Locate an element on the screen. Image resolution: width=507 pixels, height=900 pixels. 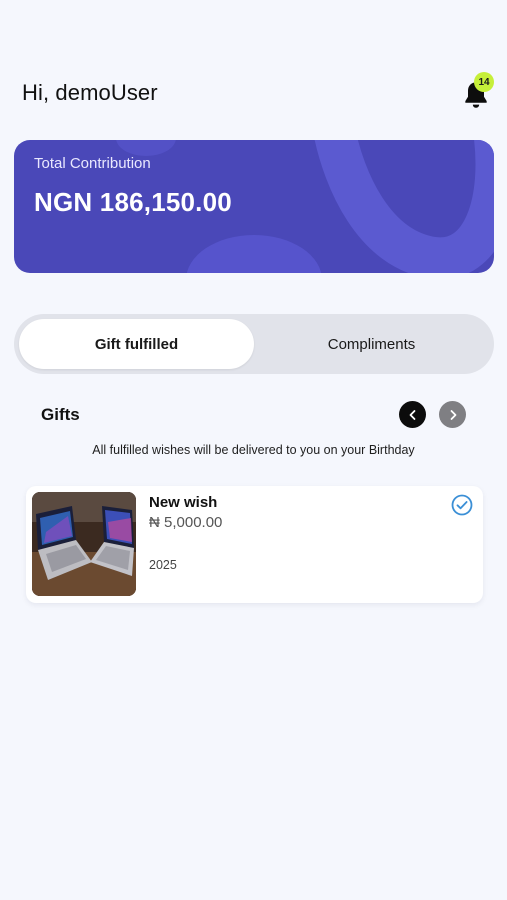
wish-card: New wish ₦ 5,000.00 2025 is located at coordinates (254, 544).